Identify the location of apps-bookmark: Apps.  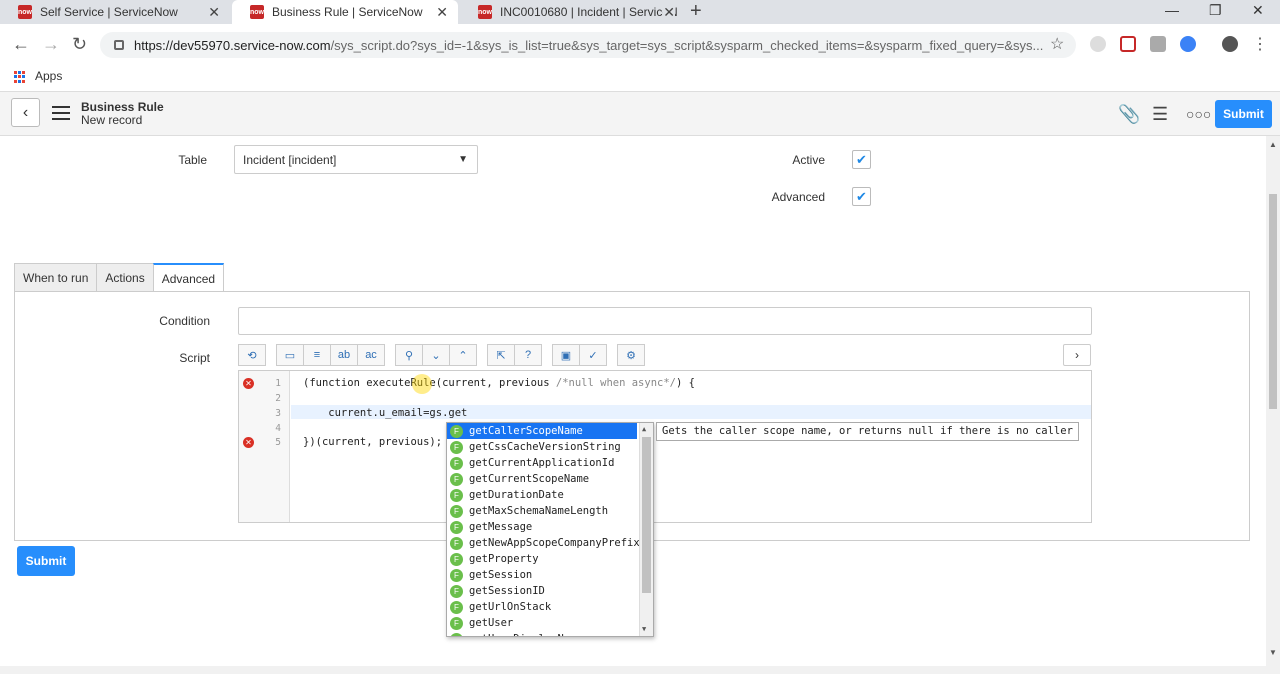
(48, 76).